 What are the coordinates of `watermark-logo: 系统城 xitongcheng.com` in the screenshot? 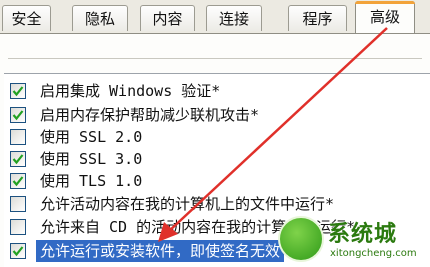 It's located at (348, 239).